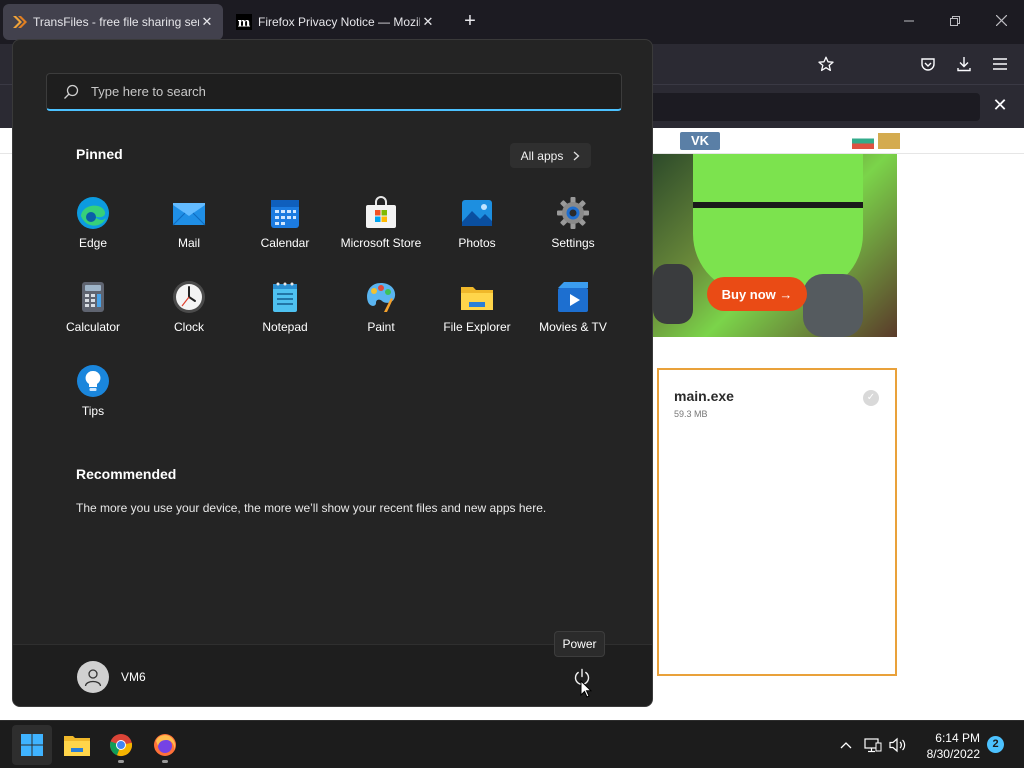  What do you see at coordinates (704, 396) in the screenshot?
I see `file-name: main.exe` at bounding box center [704, 396].